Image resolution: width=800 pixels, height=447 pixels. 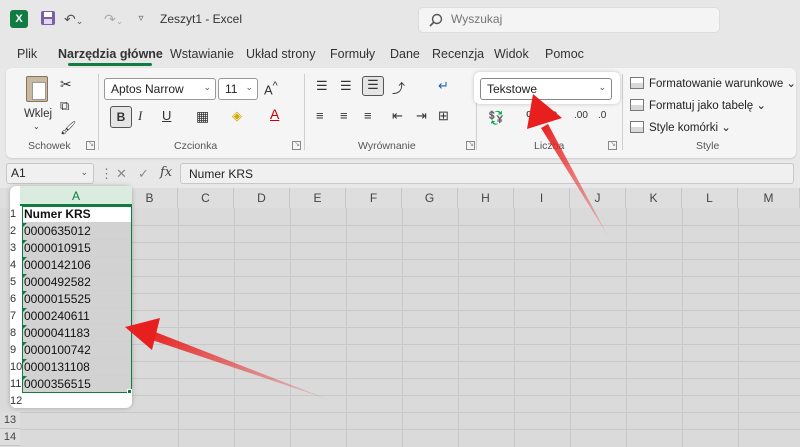 I want to click on align-right-icon: ≡, so click(x=368, y=115).